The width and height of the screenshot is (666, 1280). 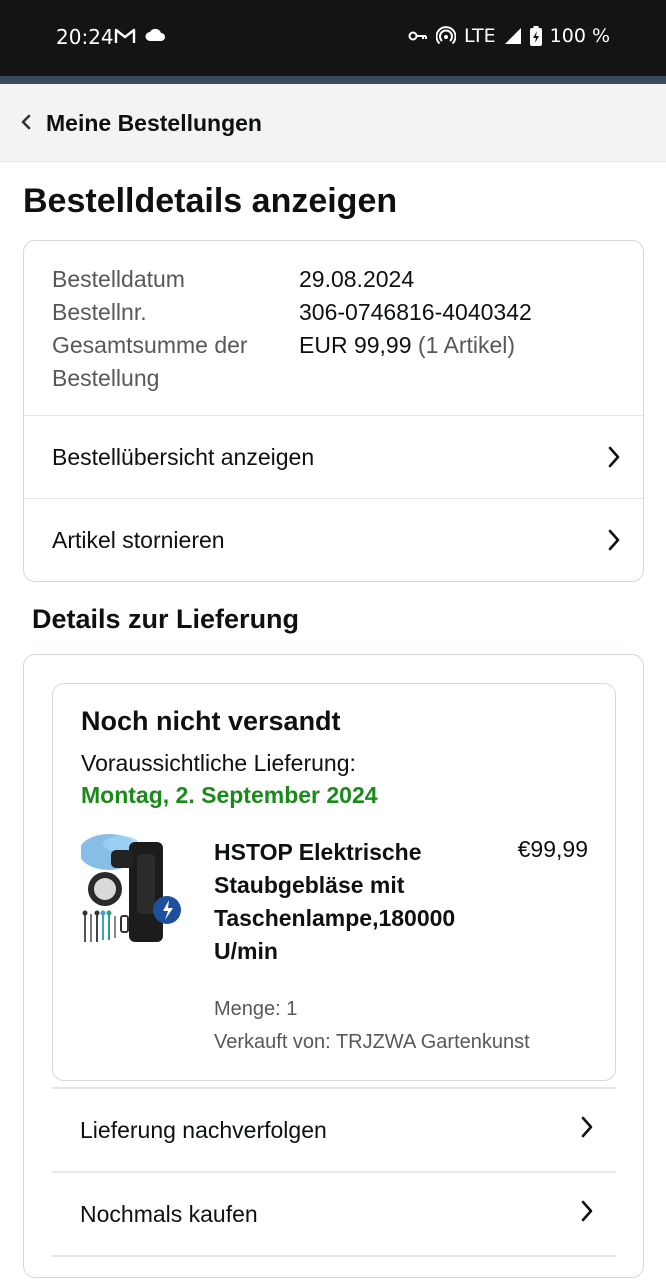 What do you see at coordinates (118, 279) in the screenshot?
I see `order-date-label: Bestelldatum` at bounding box center [118, 279].